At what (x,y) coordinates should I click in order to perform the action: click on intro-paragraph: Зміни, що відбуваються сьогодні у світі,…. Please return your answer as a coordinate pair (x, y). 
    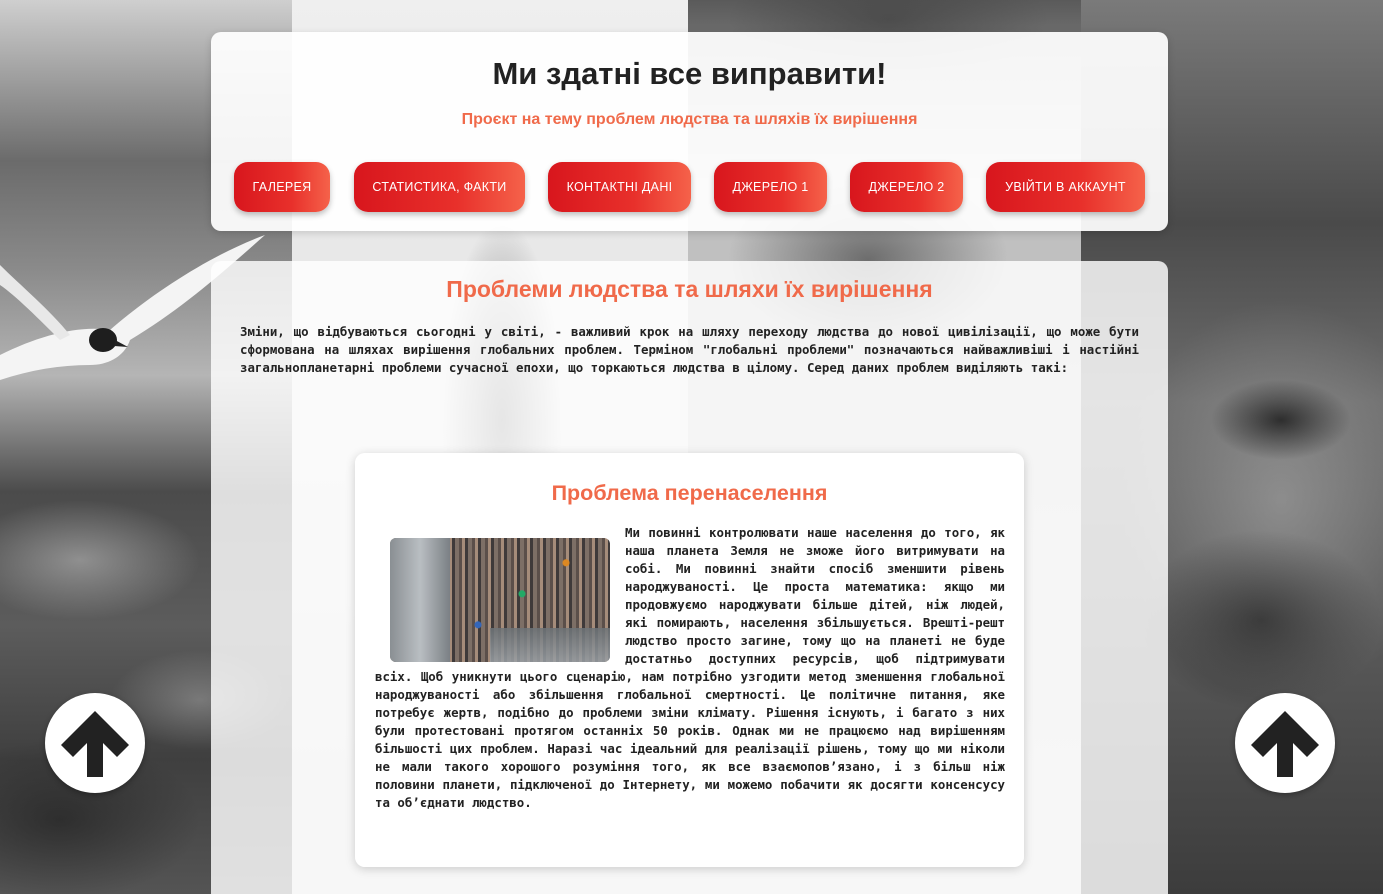
    Looking at the image, I should click on (689, 349).